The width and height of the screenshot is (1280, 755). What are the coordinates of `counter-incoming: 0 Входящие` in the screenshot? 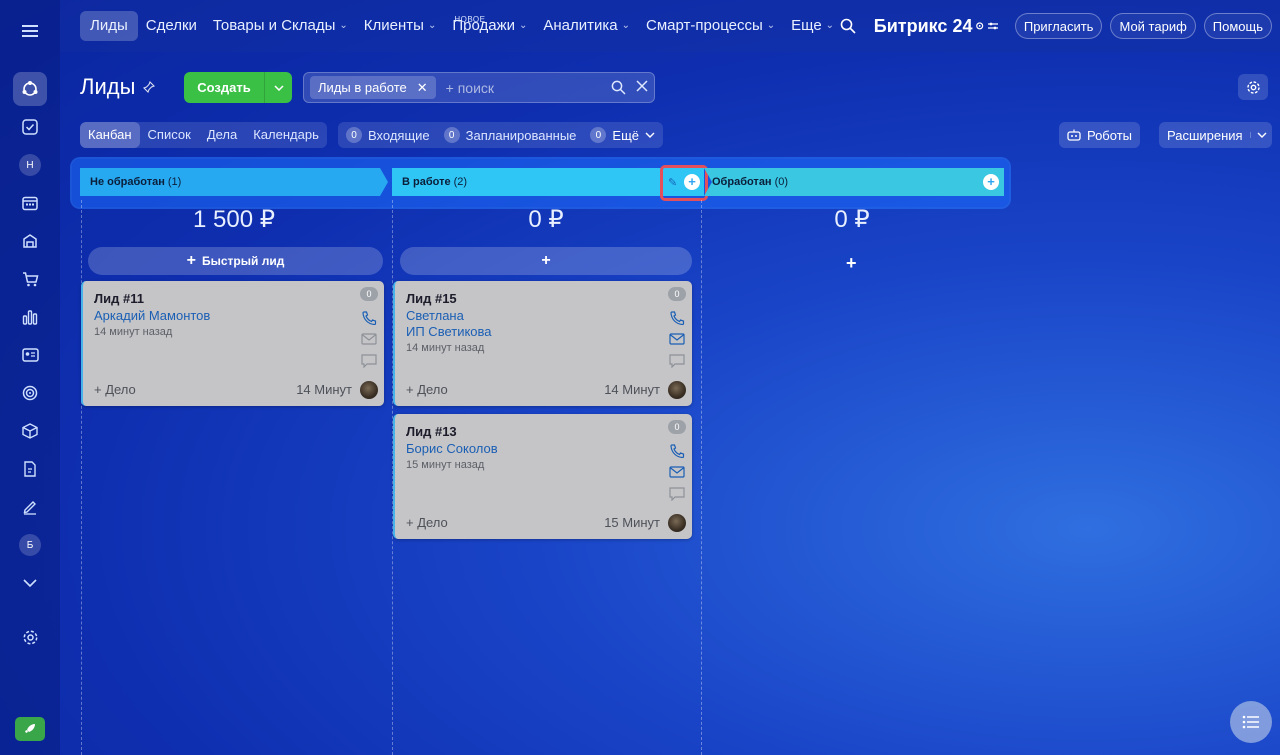 It's located at (388, 135).